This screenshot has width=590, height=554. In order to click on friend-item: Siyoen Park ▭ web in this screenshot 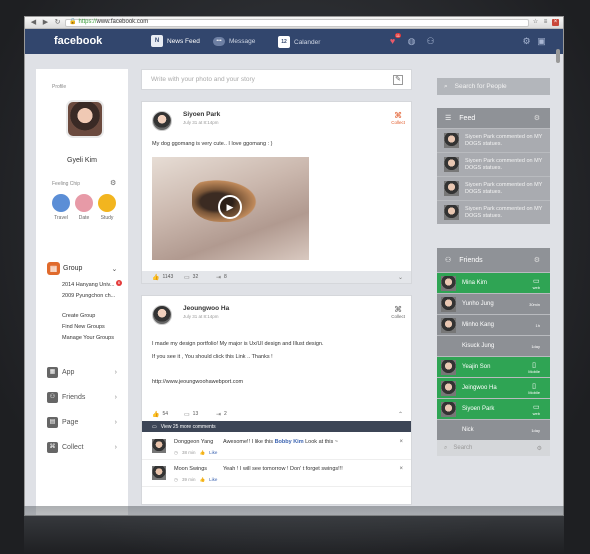, I will do `click(493, 408)`.